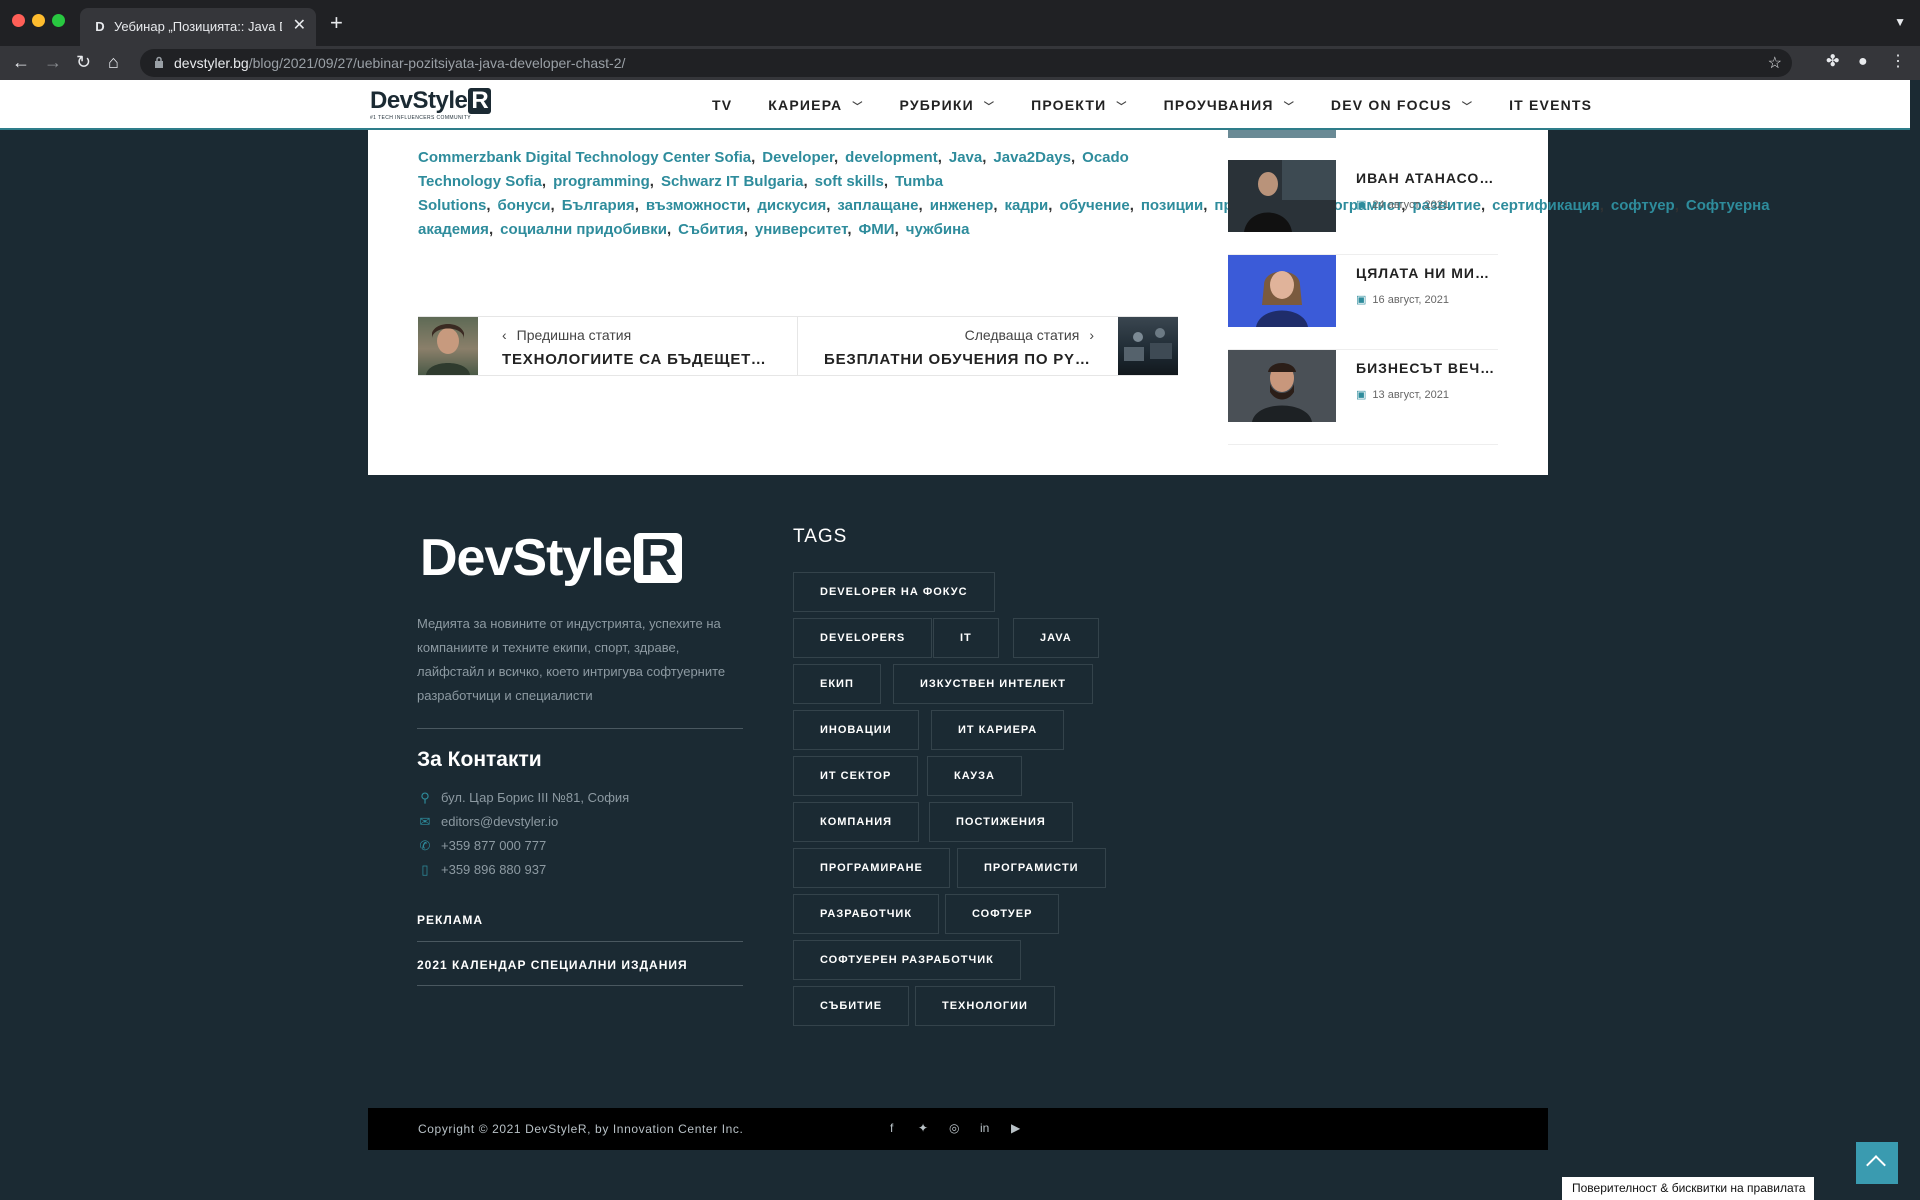 The height and width of the screenshot is (1200, 1920). I want to click on nav-item-proekti: ПРОЕКТИ ﹀, so click(1079, 105).